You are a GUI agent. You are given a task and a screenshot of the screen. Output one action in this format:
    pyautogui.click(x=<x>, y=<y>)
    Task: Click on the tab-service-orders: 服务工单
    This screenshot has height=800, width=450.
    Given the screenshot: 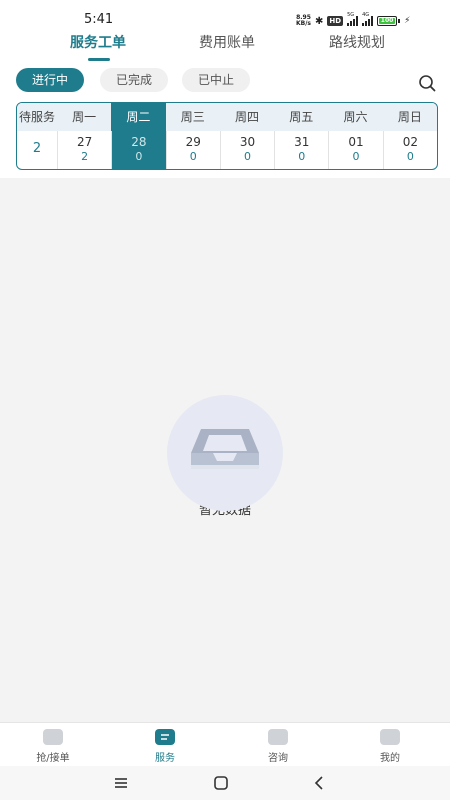 What is the action you would take?
    pyautogui.click(x=98, y=42)
    